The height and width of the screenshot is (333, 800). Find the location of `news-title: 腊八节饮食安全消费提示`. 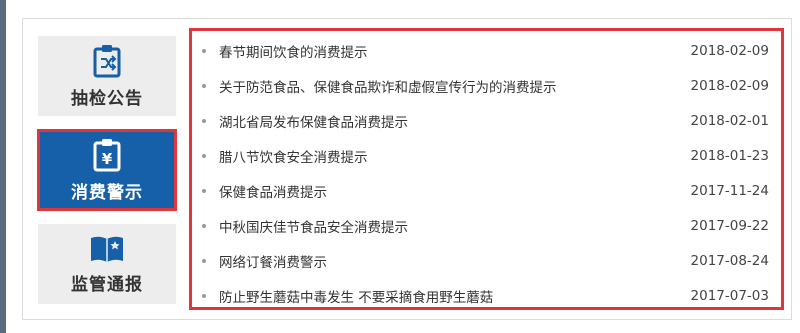

news-title: 腊八节饮食安全消费提示 is located at coordinates (293, 156).